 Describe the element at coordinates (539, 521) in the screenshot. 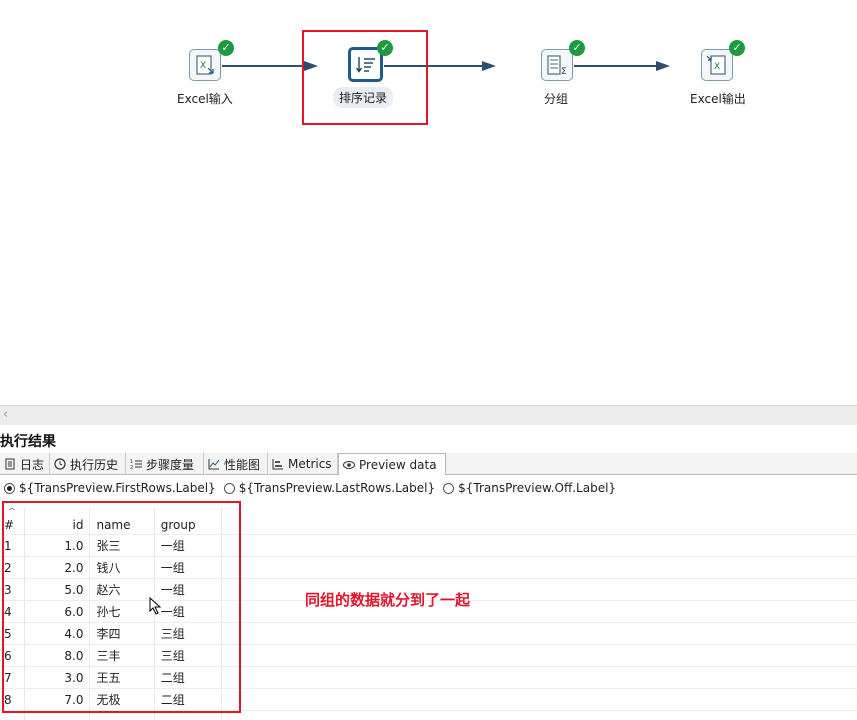

I see `column-filler` at that location.